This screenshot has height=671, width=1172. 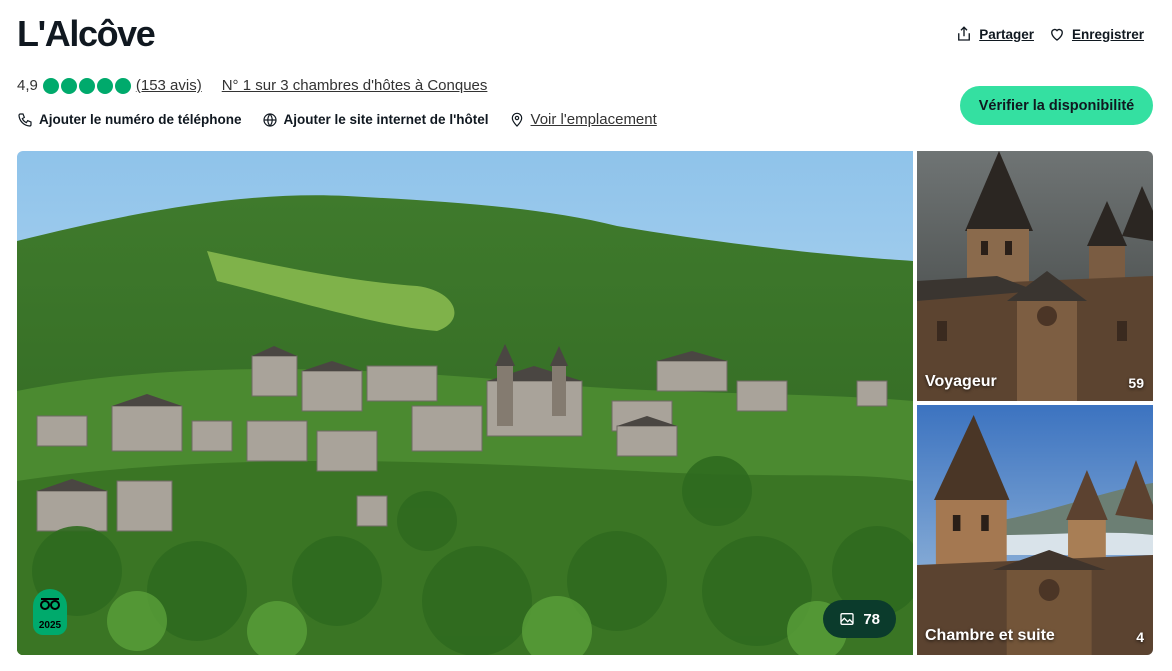 What do you see at coordinates (1057, 34) in the screenshot?
I see `heart-icon` at bounding box center [1057, 34].